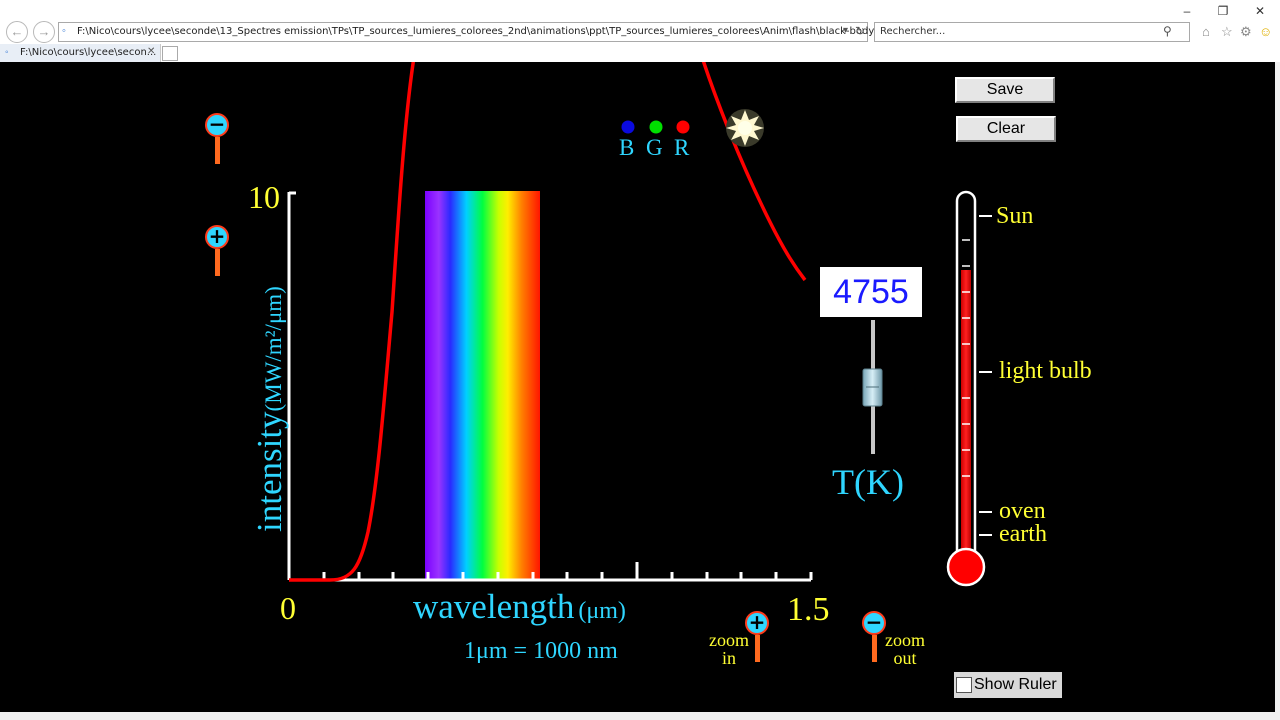 The image size is (1280, 720). What do you see at coordinates (352, 322) in the screenshot?
I see `blackbody-curve-rising` at bounding box center [352, 322].